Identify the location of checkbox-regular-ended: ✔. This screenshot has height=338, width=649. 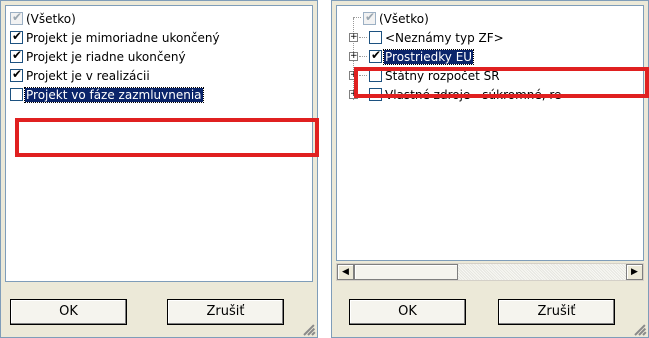
(16, 55).